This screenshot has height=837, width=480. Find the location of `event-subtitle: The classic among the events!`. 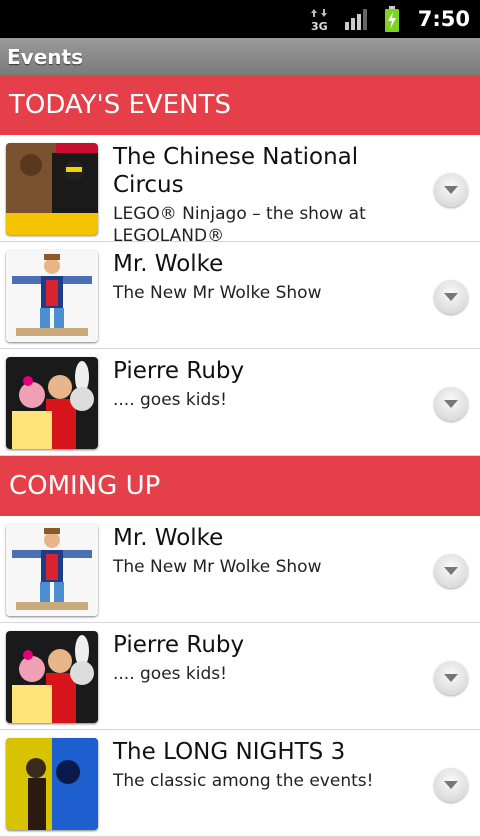

event-subtitle: The classic among the events! is located at coordinates (243, 781).